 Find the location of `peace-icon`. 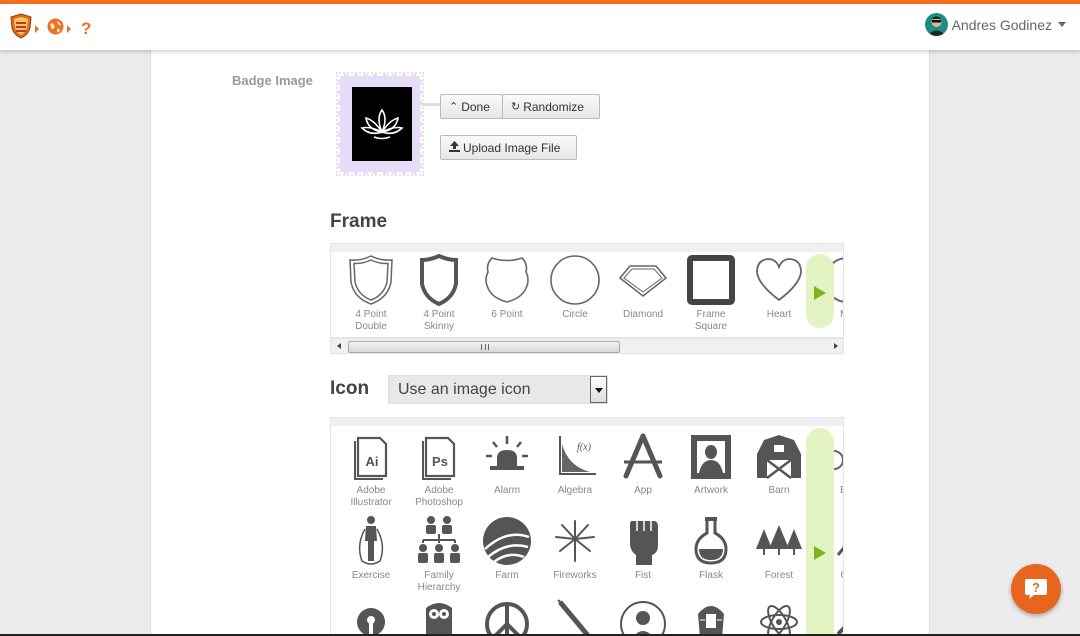

peace-icon is located at coordinates (507, 619).